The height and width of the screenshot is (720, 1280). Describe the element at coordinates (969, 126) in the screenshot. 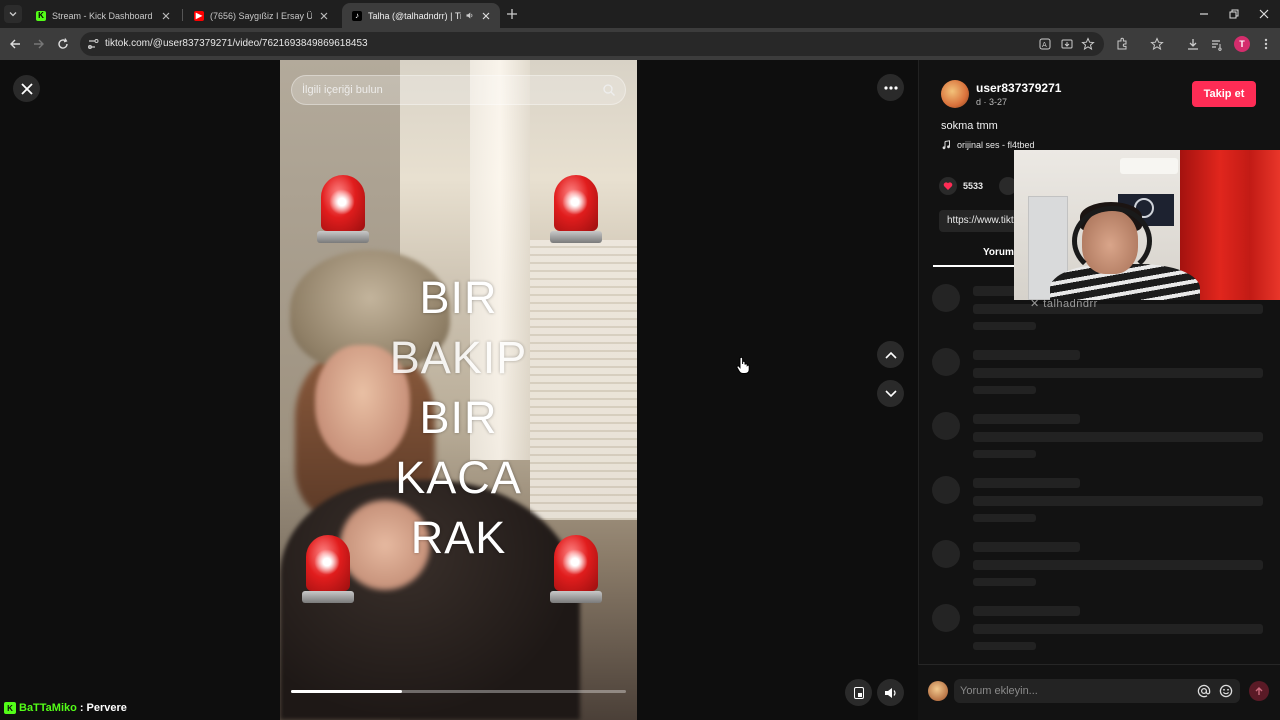

I see `video-description: sokma tmm` at that location.